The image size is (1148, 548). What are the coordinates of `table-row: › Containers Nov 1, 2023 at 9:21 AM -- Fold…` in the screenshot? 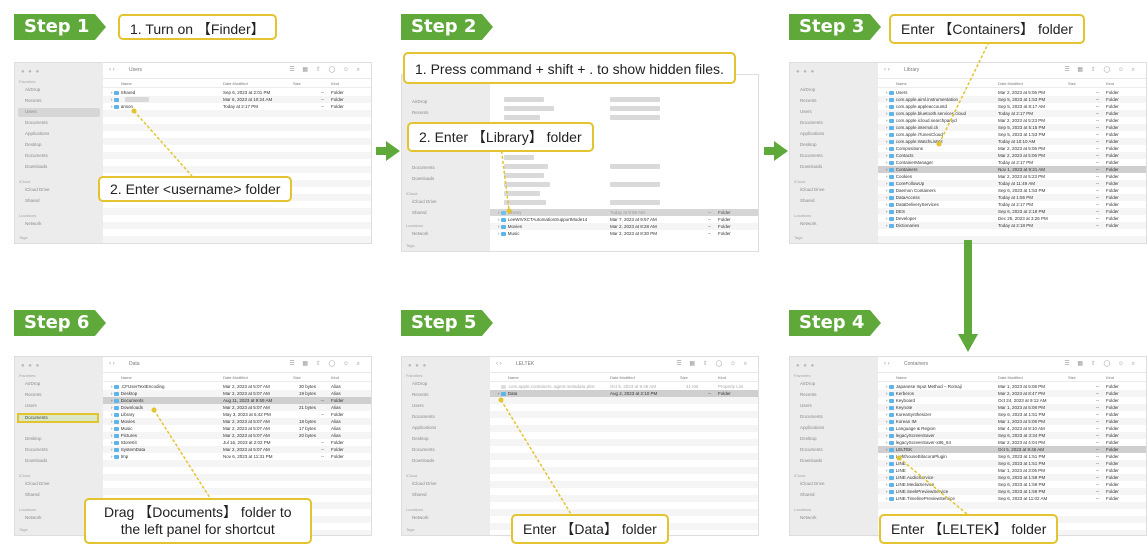 It's located at (1012, 169).